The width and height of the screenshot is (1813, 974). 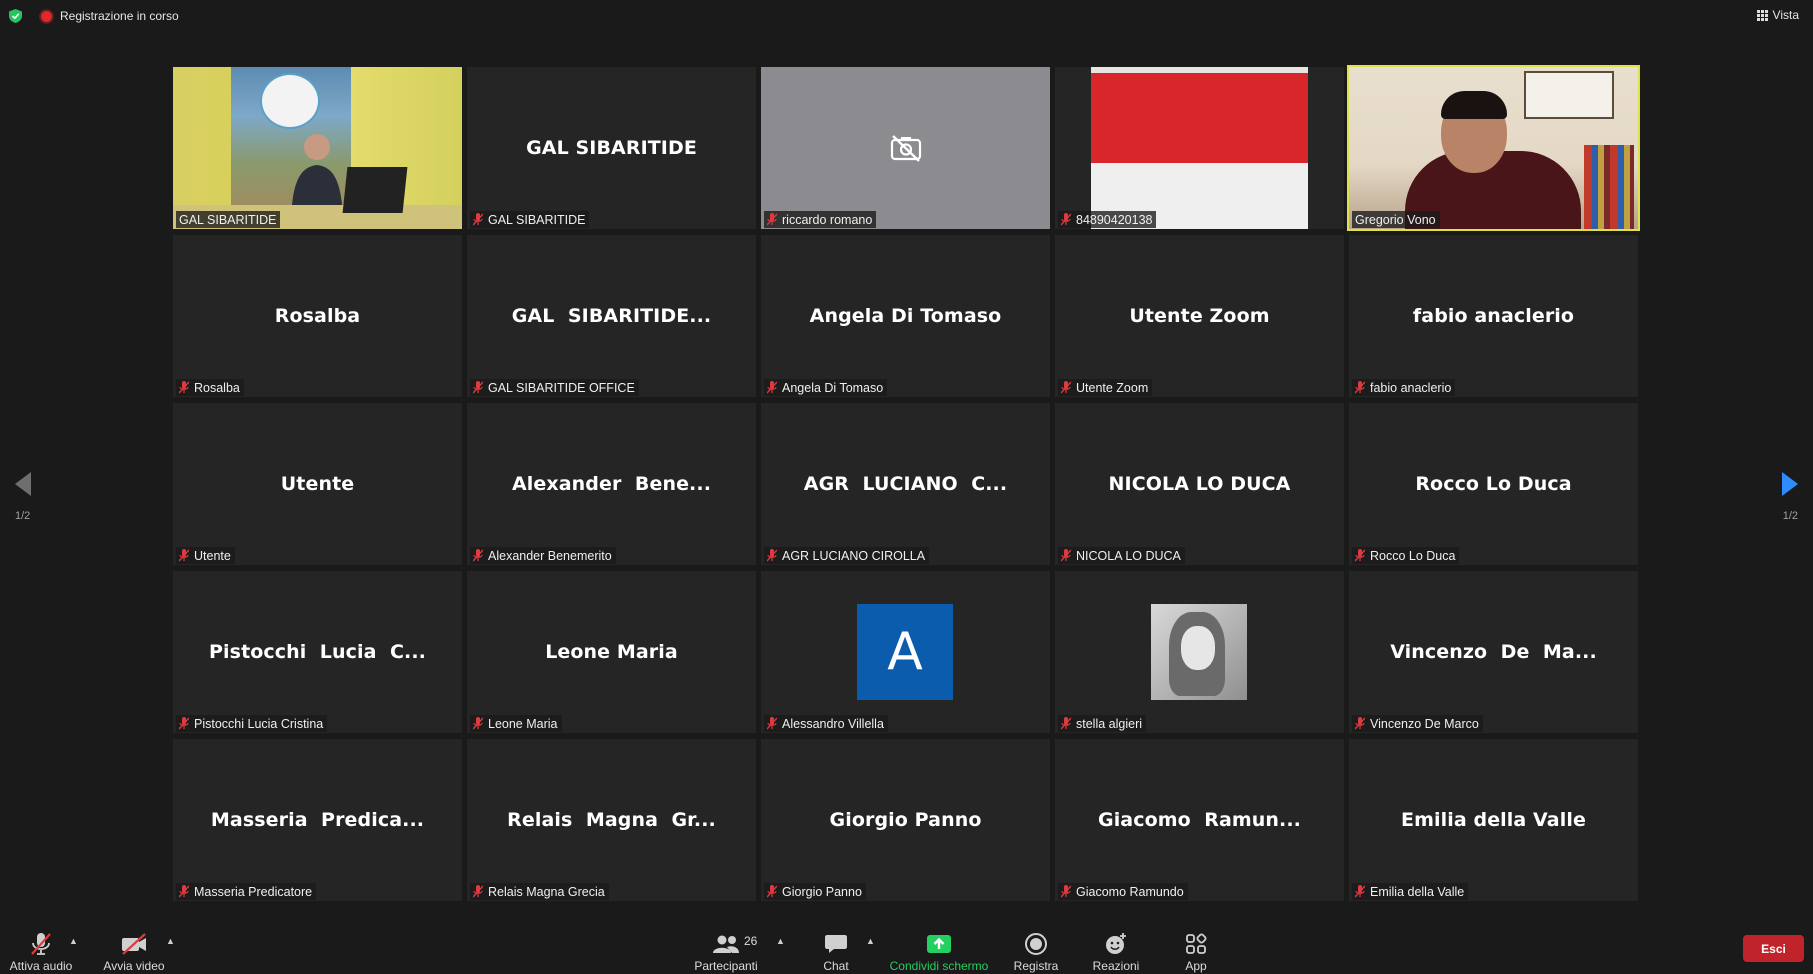 I want to click on participant-name-label: GAL SIBARITIDE, so click(x=228, y=219).